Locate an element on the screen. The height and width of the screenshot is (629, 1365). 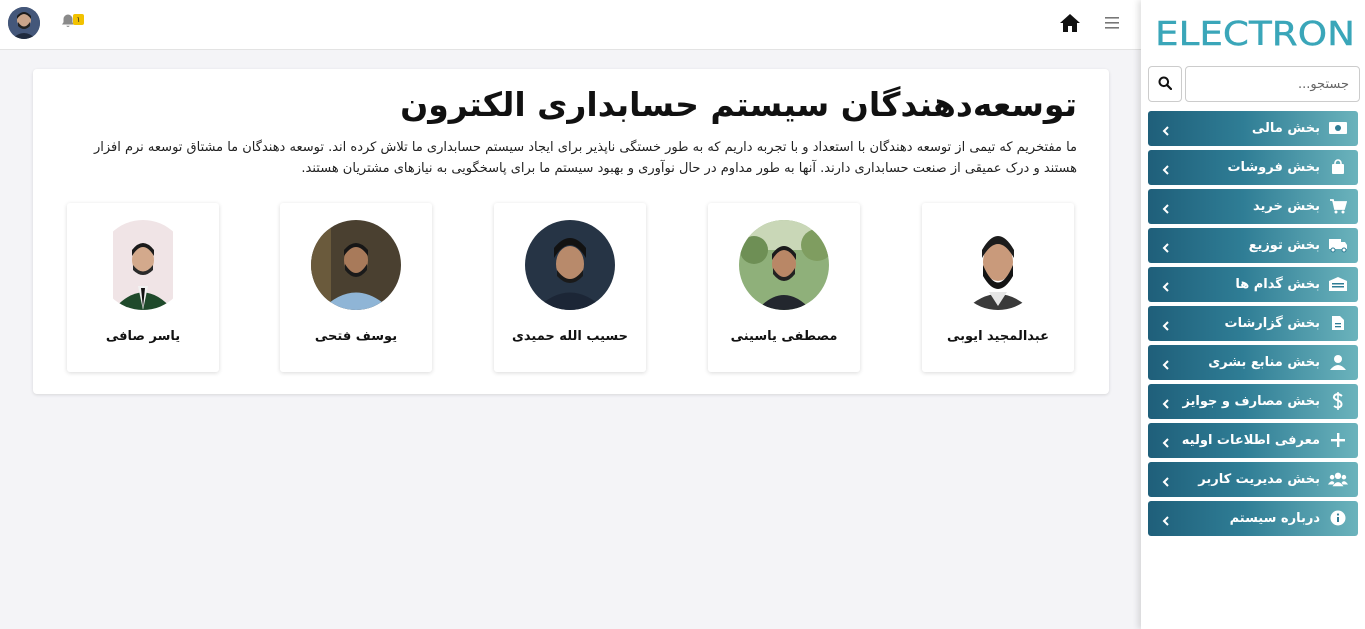
cart-icon is located at coordinates (1338, 206).